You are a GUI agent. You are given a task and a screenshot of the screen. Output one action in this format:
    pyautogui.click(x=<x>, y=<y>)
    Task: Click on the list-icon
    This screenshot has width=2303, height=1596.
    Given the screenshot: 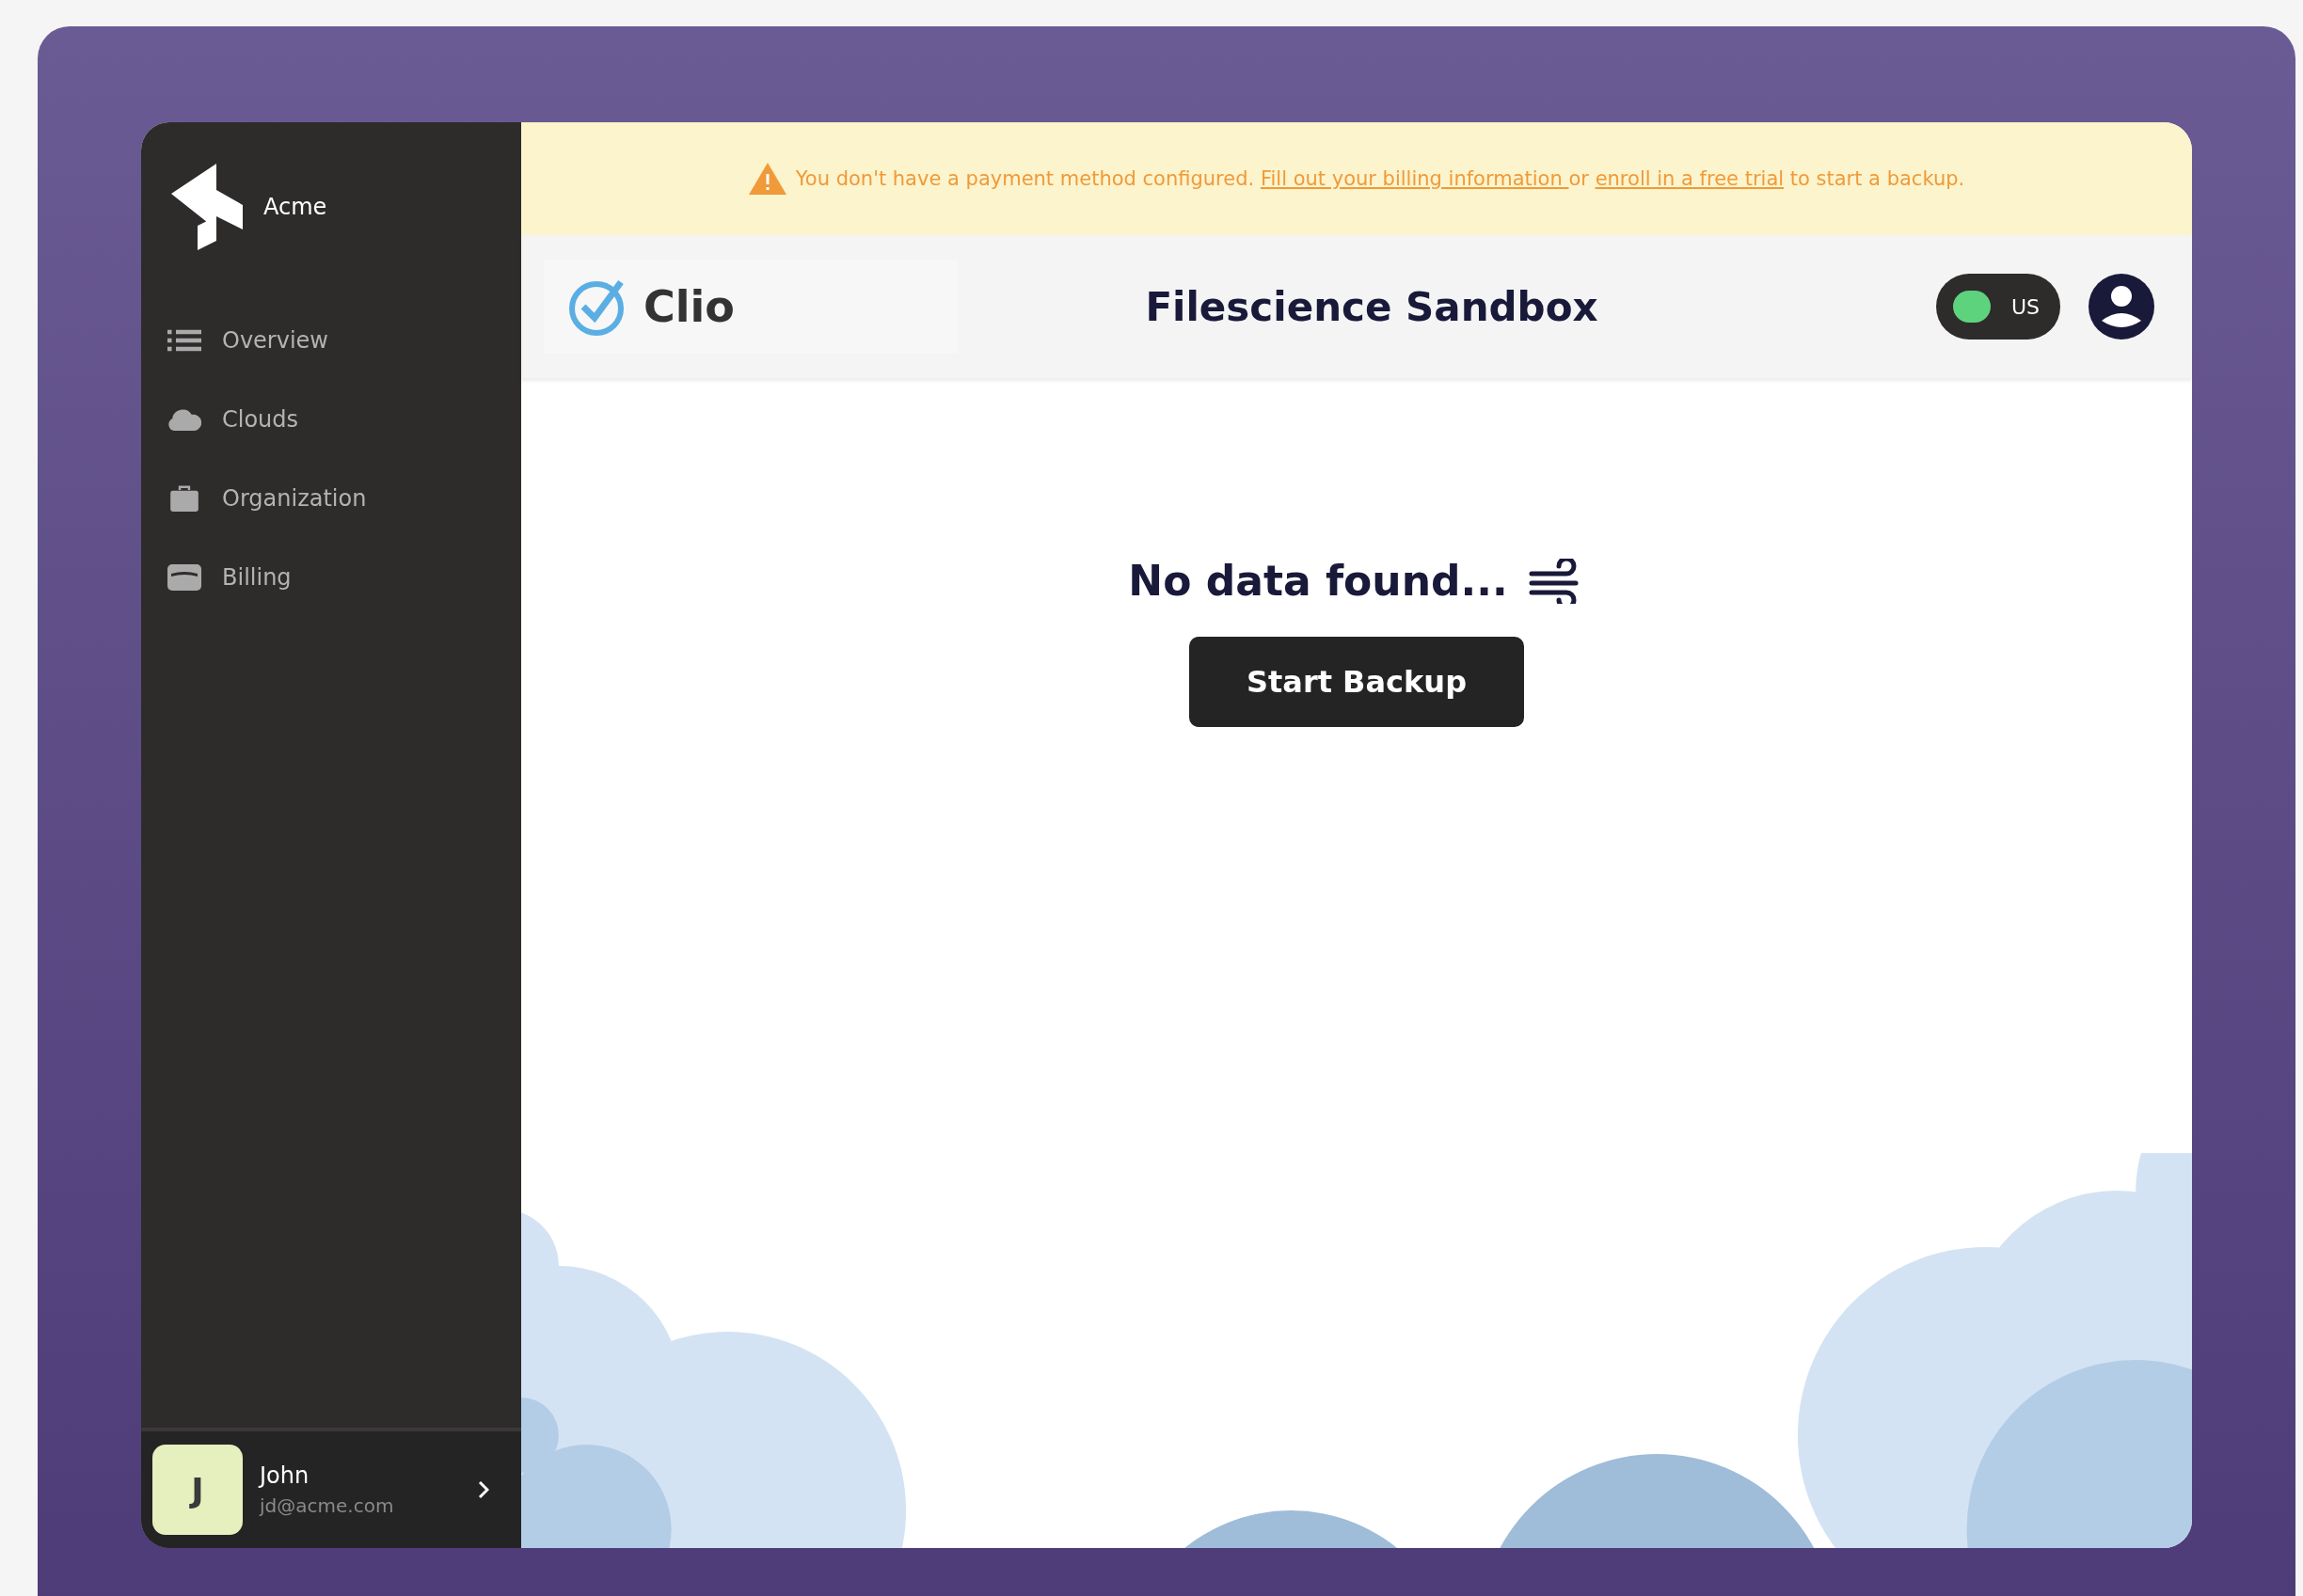 What is the action you would take?
    pyautogui.click(x=184, y=340)
    